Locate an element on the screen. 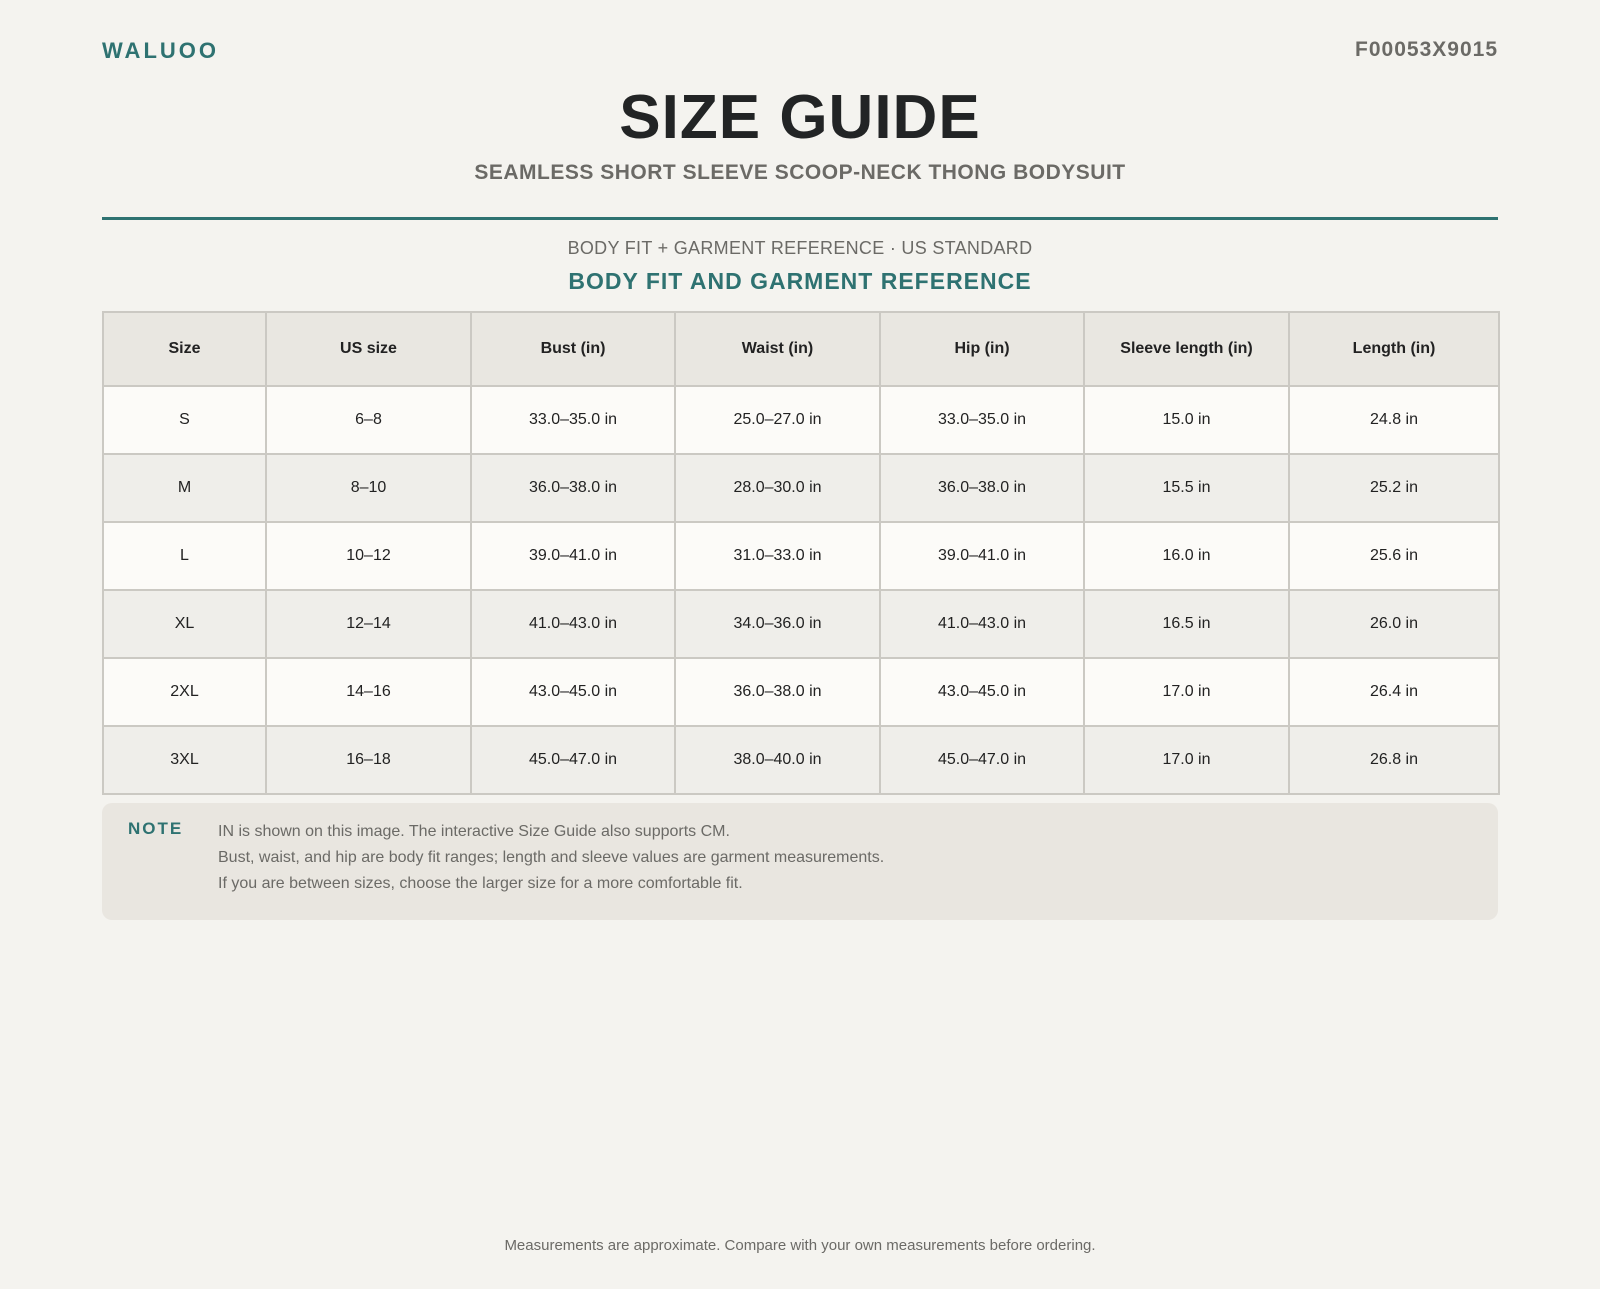 The height and width of the screenshot is (1289, 1600). brand-logo: WALUOO is located at coordinates (160, 50).